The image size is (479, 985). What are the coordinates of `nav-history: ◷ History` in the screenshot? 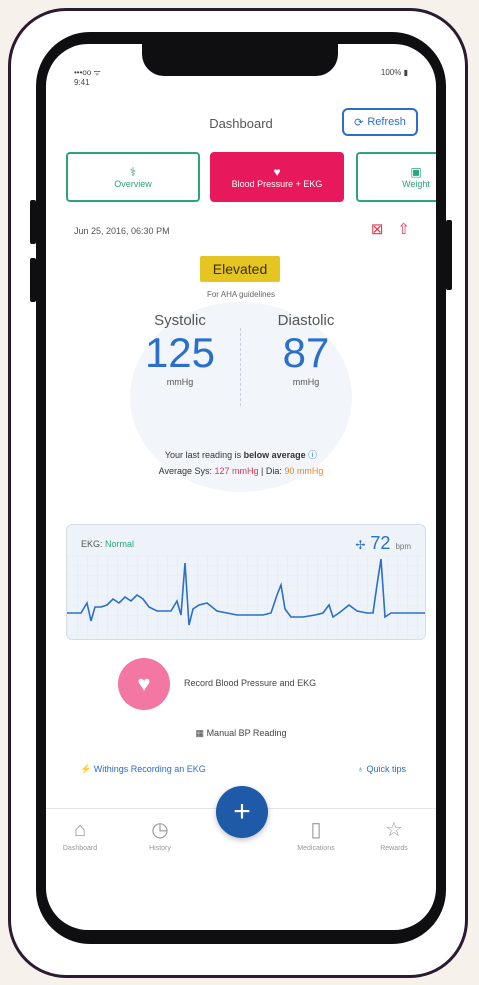 It's located at (160, 835).